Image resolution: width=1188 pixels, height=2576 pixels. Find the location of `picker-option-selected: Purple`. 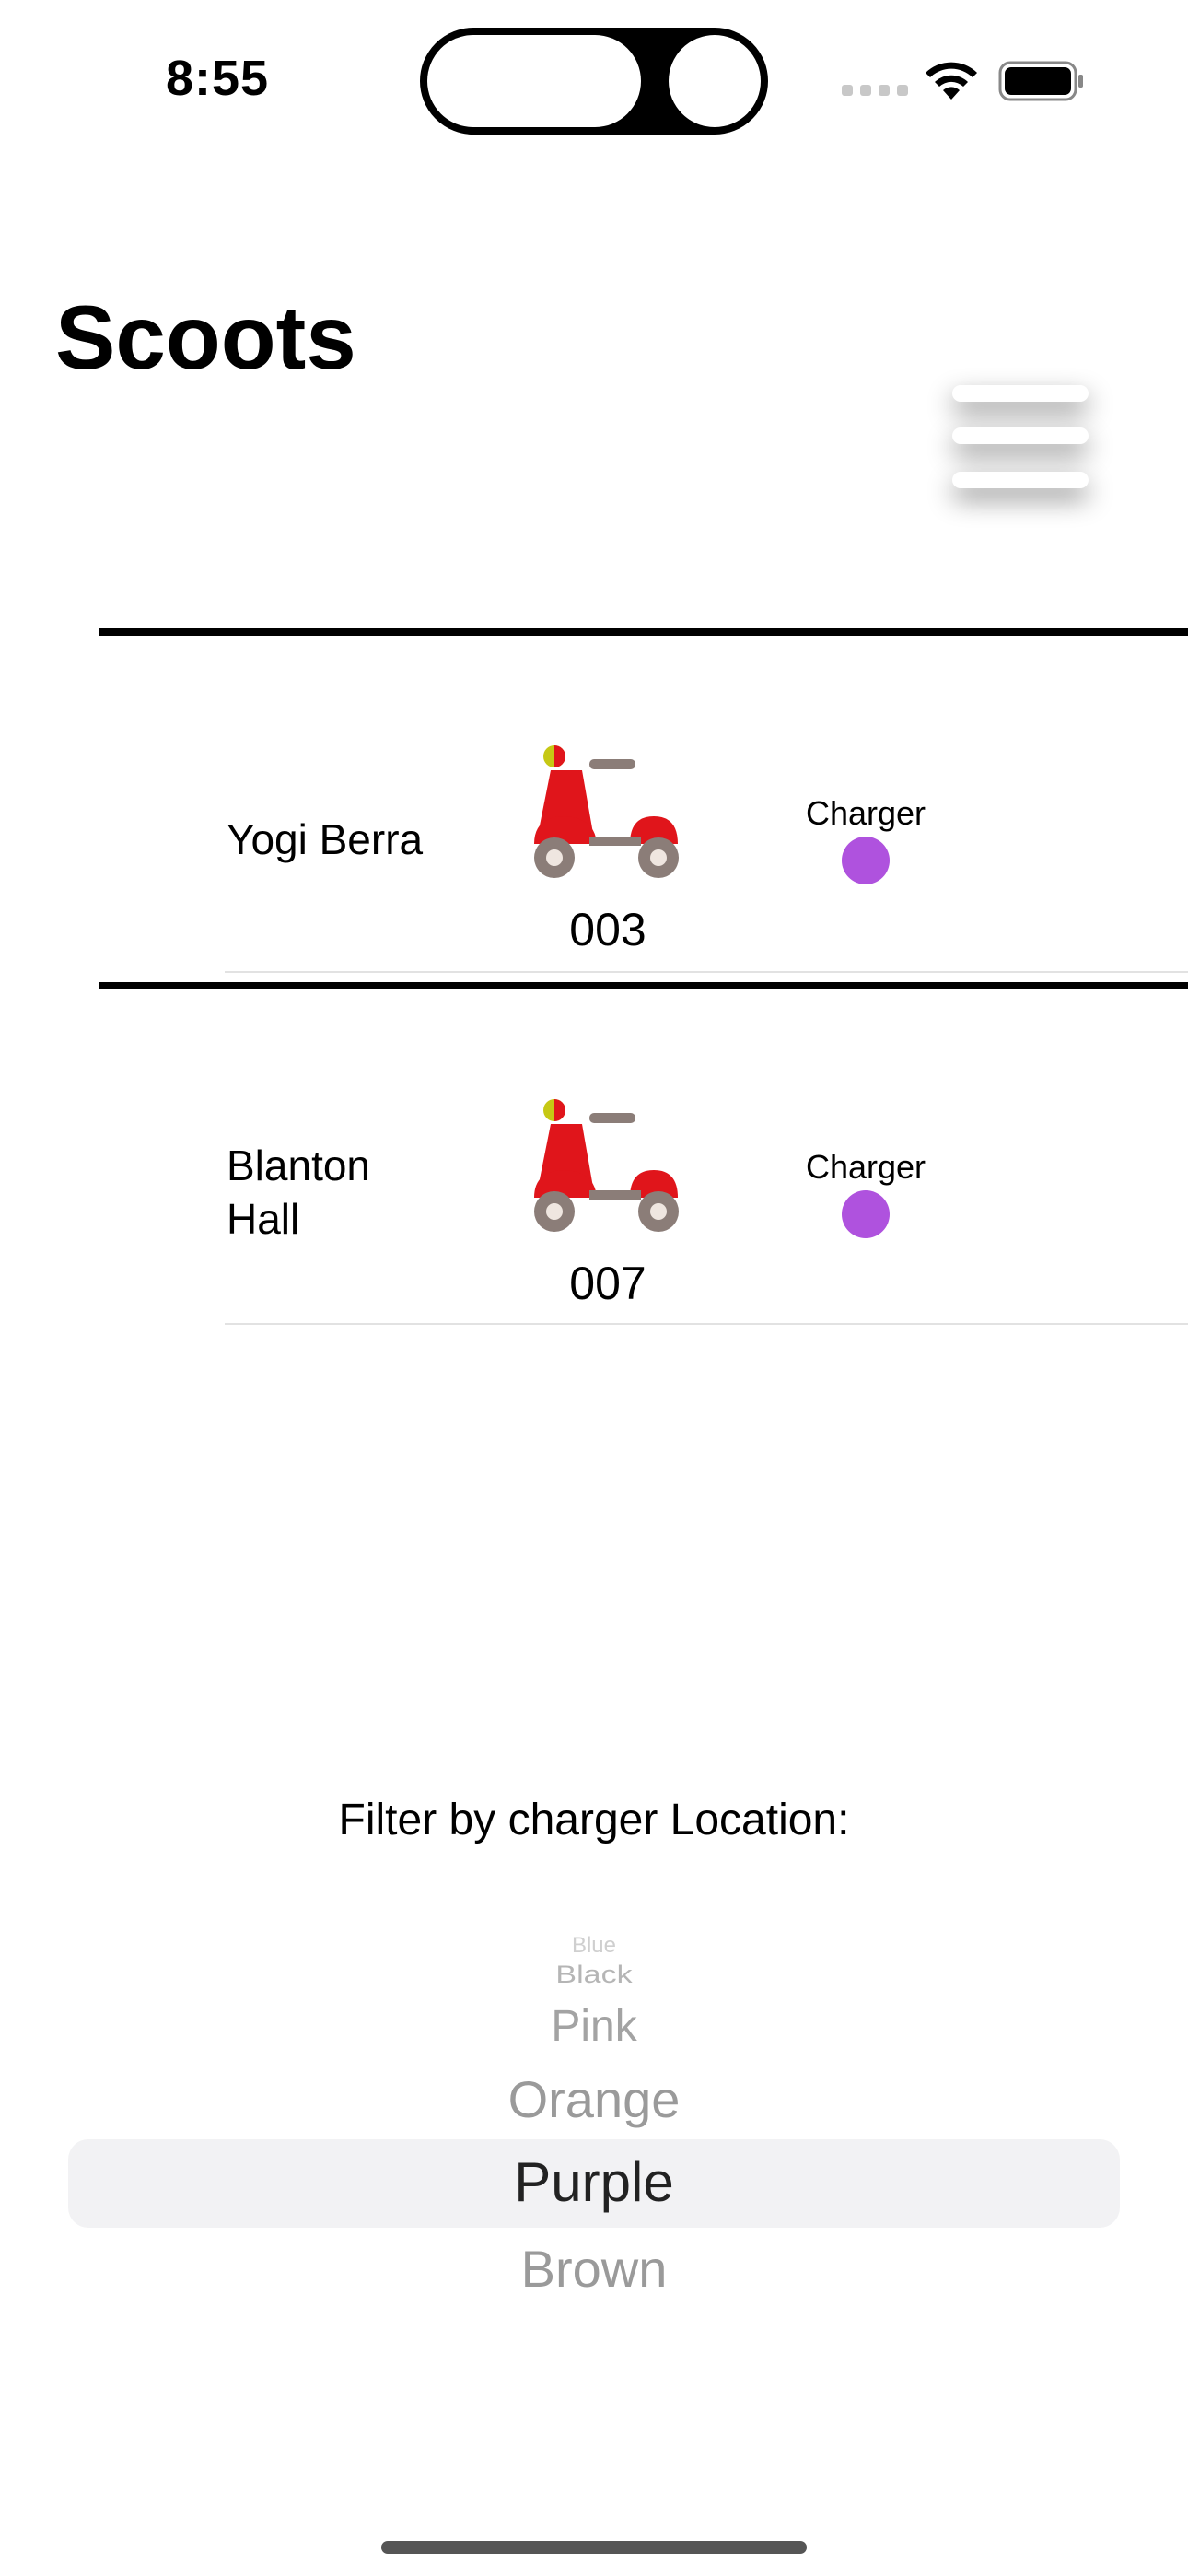

picker-option-selected: Purple is located at coordinates (594, 2182).